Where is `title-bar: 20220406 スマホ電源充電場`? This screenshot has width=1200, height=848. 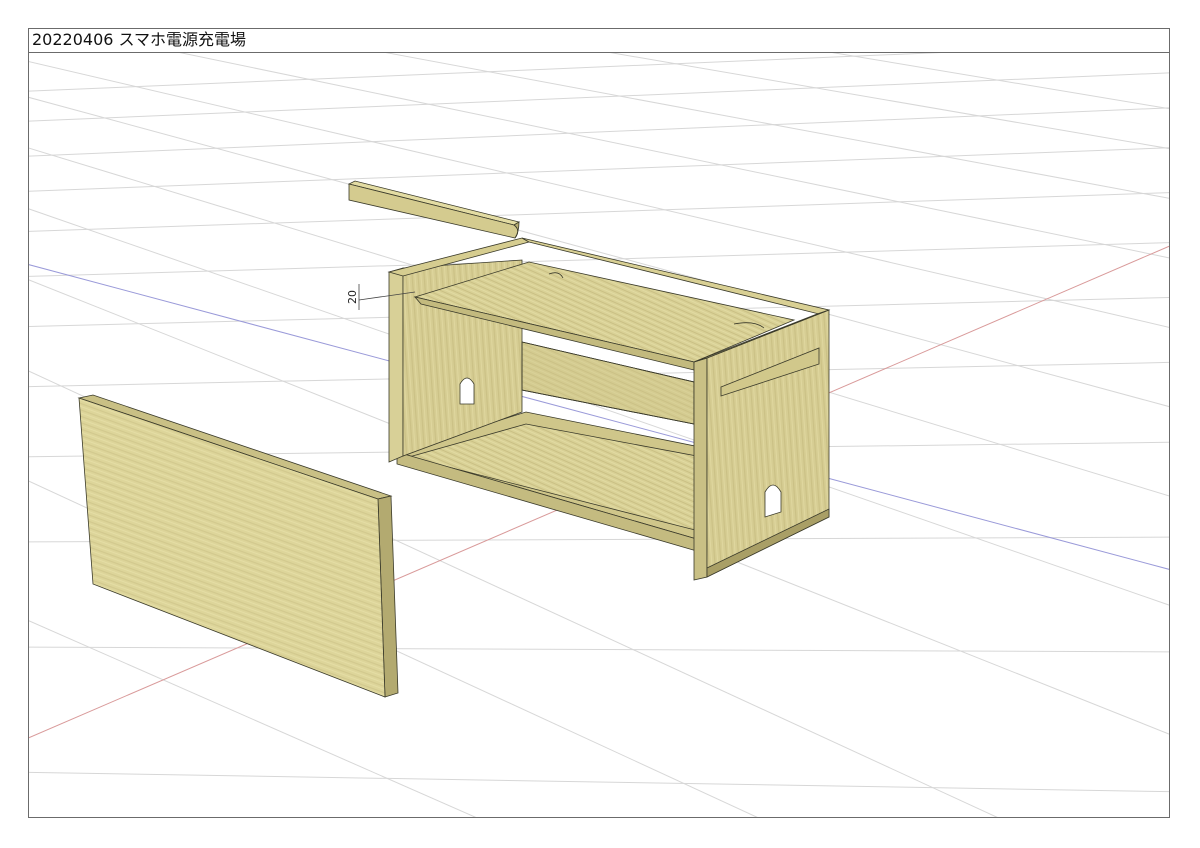 title-bar: 20220406 スマホ電源充電場 is located at coordinates (599, 41).